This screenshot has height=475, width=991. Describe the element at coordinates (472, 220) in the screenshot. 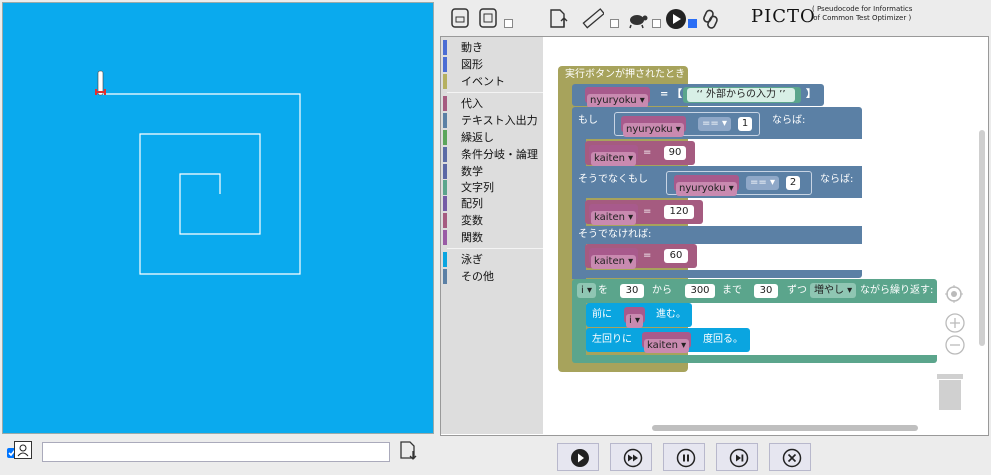

I see `category-label: 変数` at that location.